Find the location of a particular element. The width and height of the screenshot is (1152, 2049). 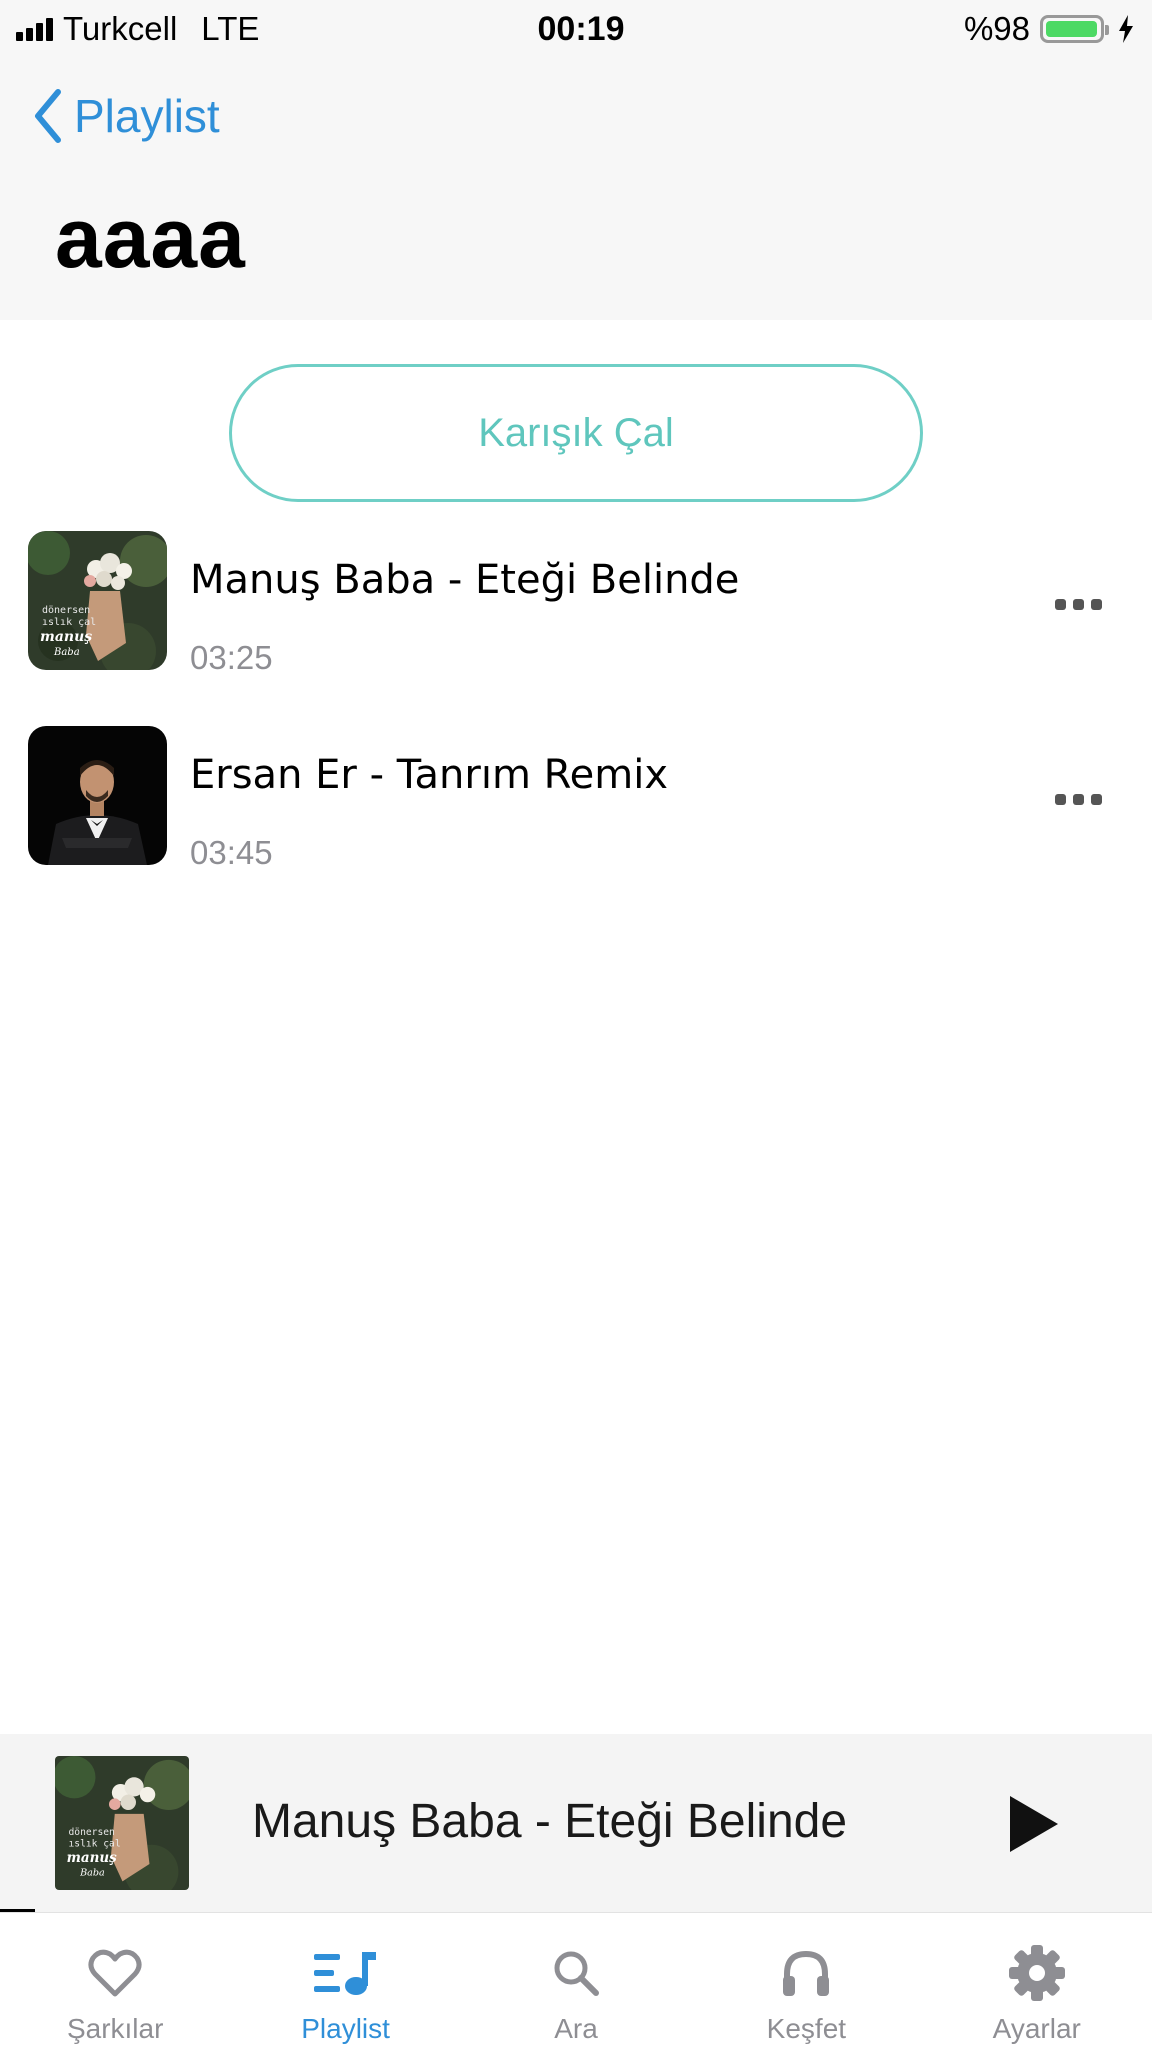

tab-bar: Şarkılar Playlist Ara Keşfet Ayarlar is located at coordinates (576, 1980).